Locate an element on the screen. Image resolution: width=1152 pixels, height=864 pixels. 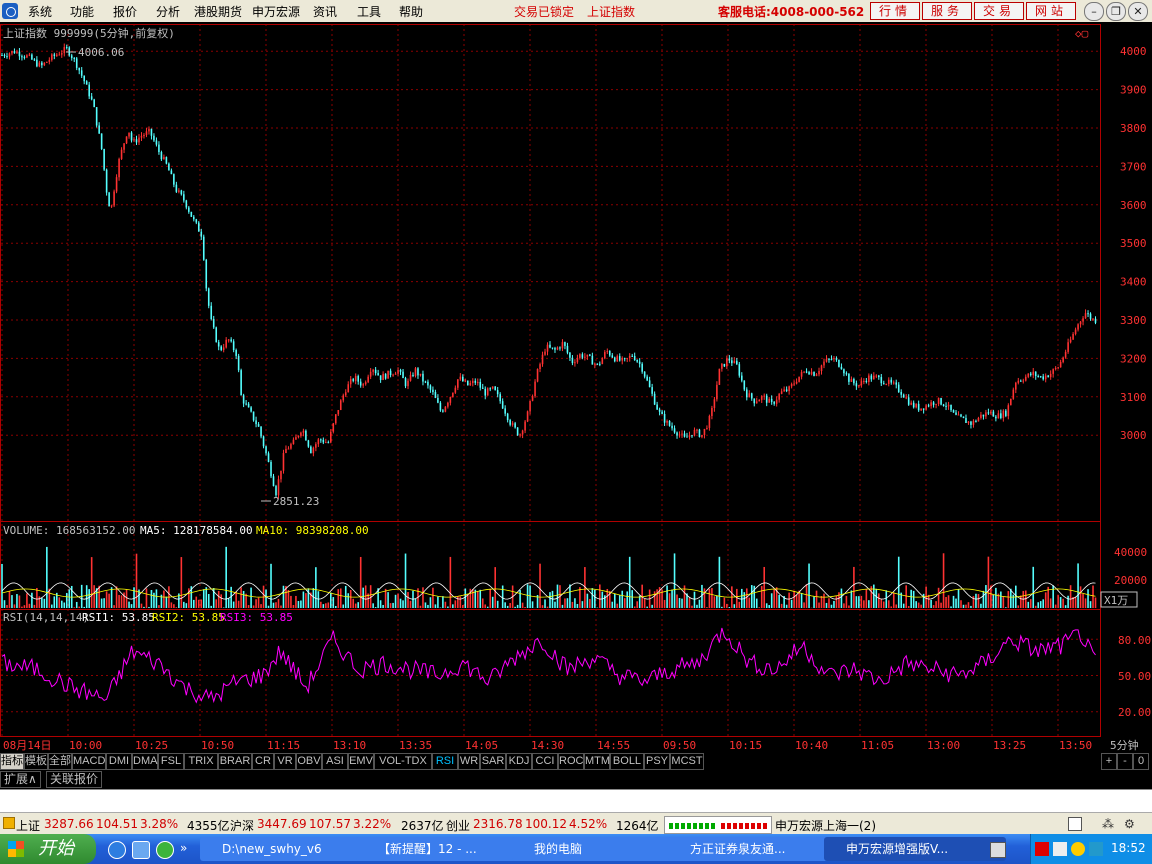
indicator-tab-sar: SAR is located at coordinates (493, 761).